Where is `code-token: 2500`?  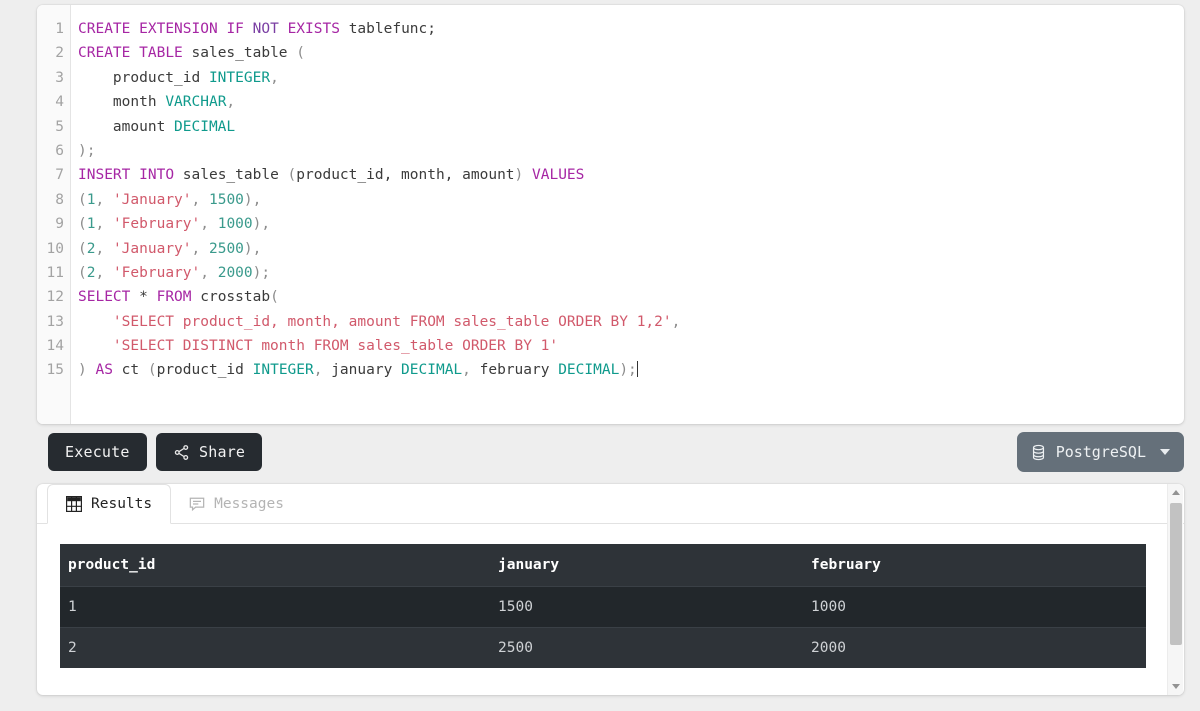
code-token: 2500 is located at coordinates (226, 248).